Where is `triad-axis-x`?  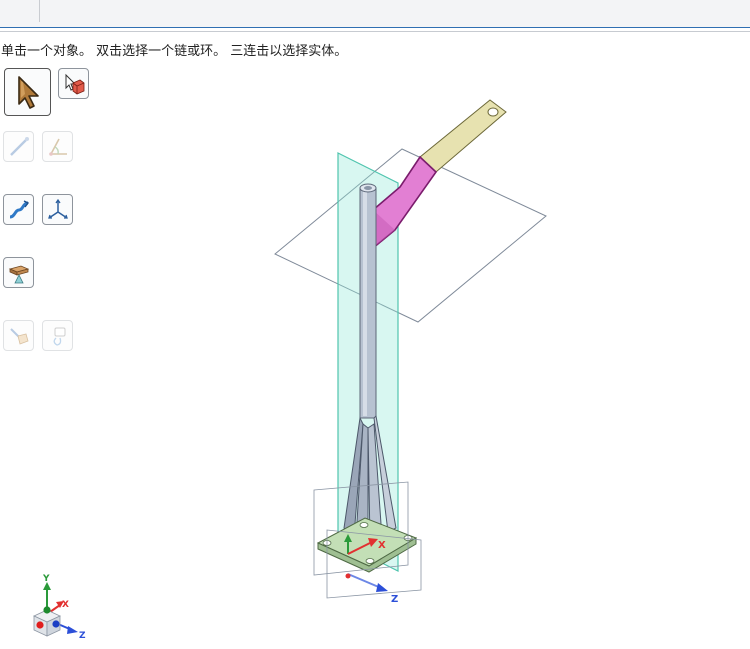
triad-axis-x is located at coordinates (55, 608).